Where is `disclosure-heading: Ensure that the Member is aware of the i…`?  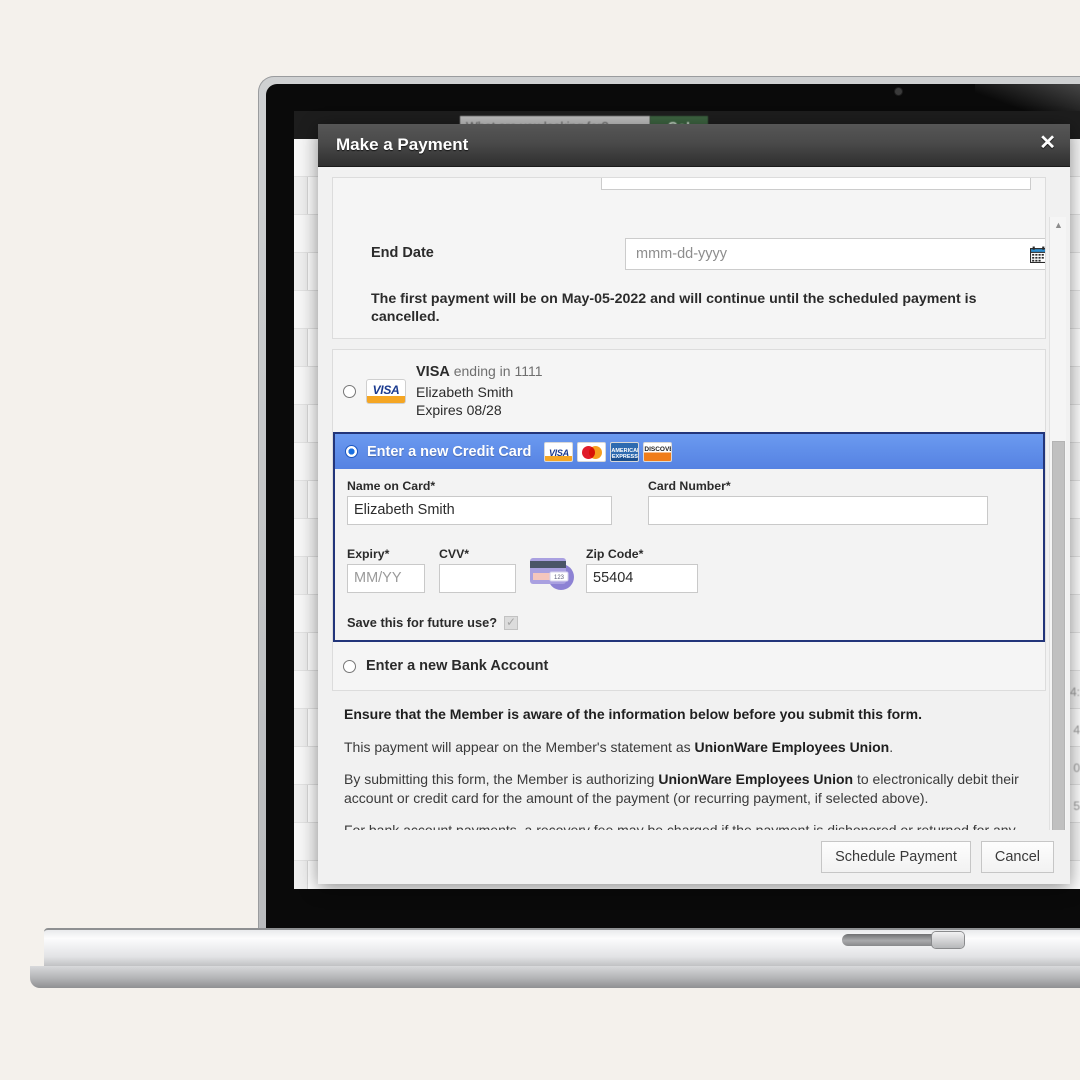
disclosure-heading: Ensure that the Member is aware of the i… is located at coordinates (633, 714).